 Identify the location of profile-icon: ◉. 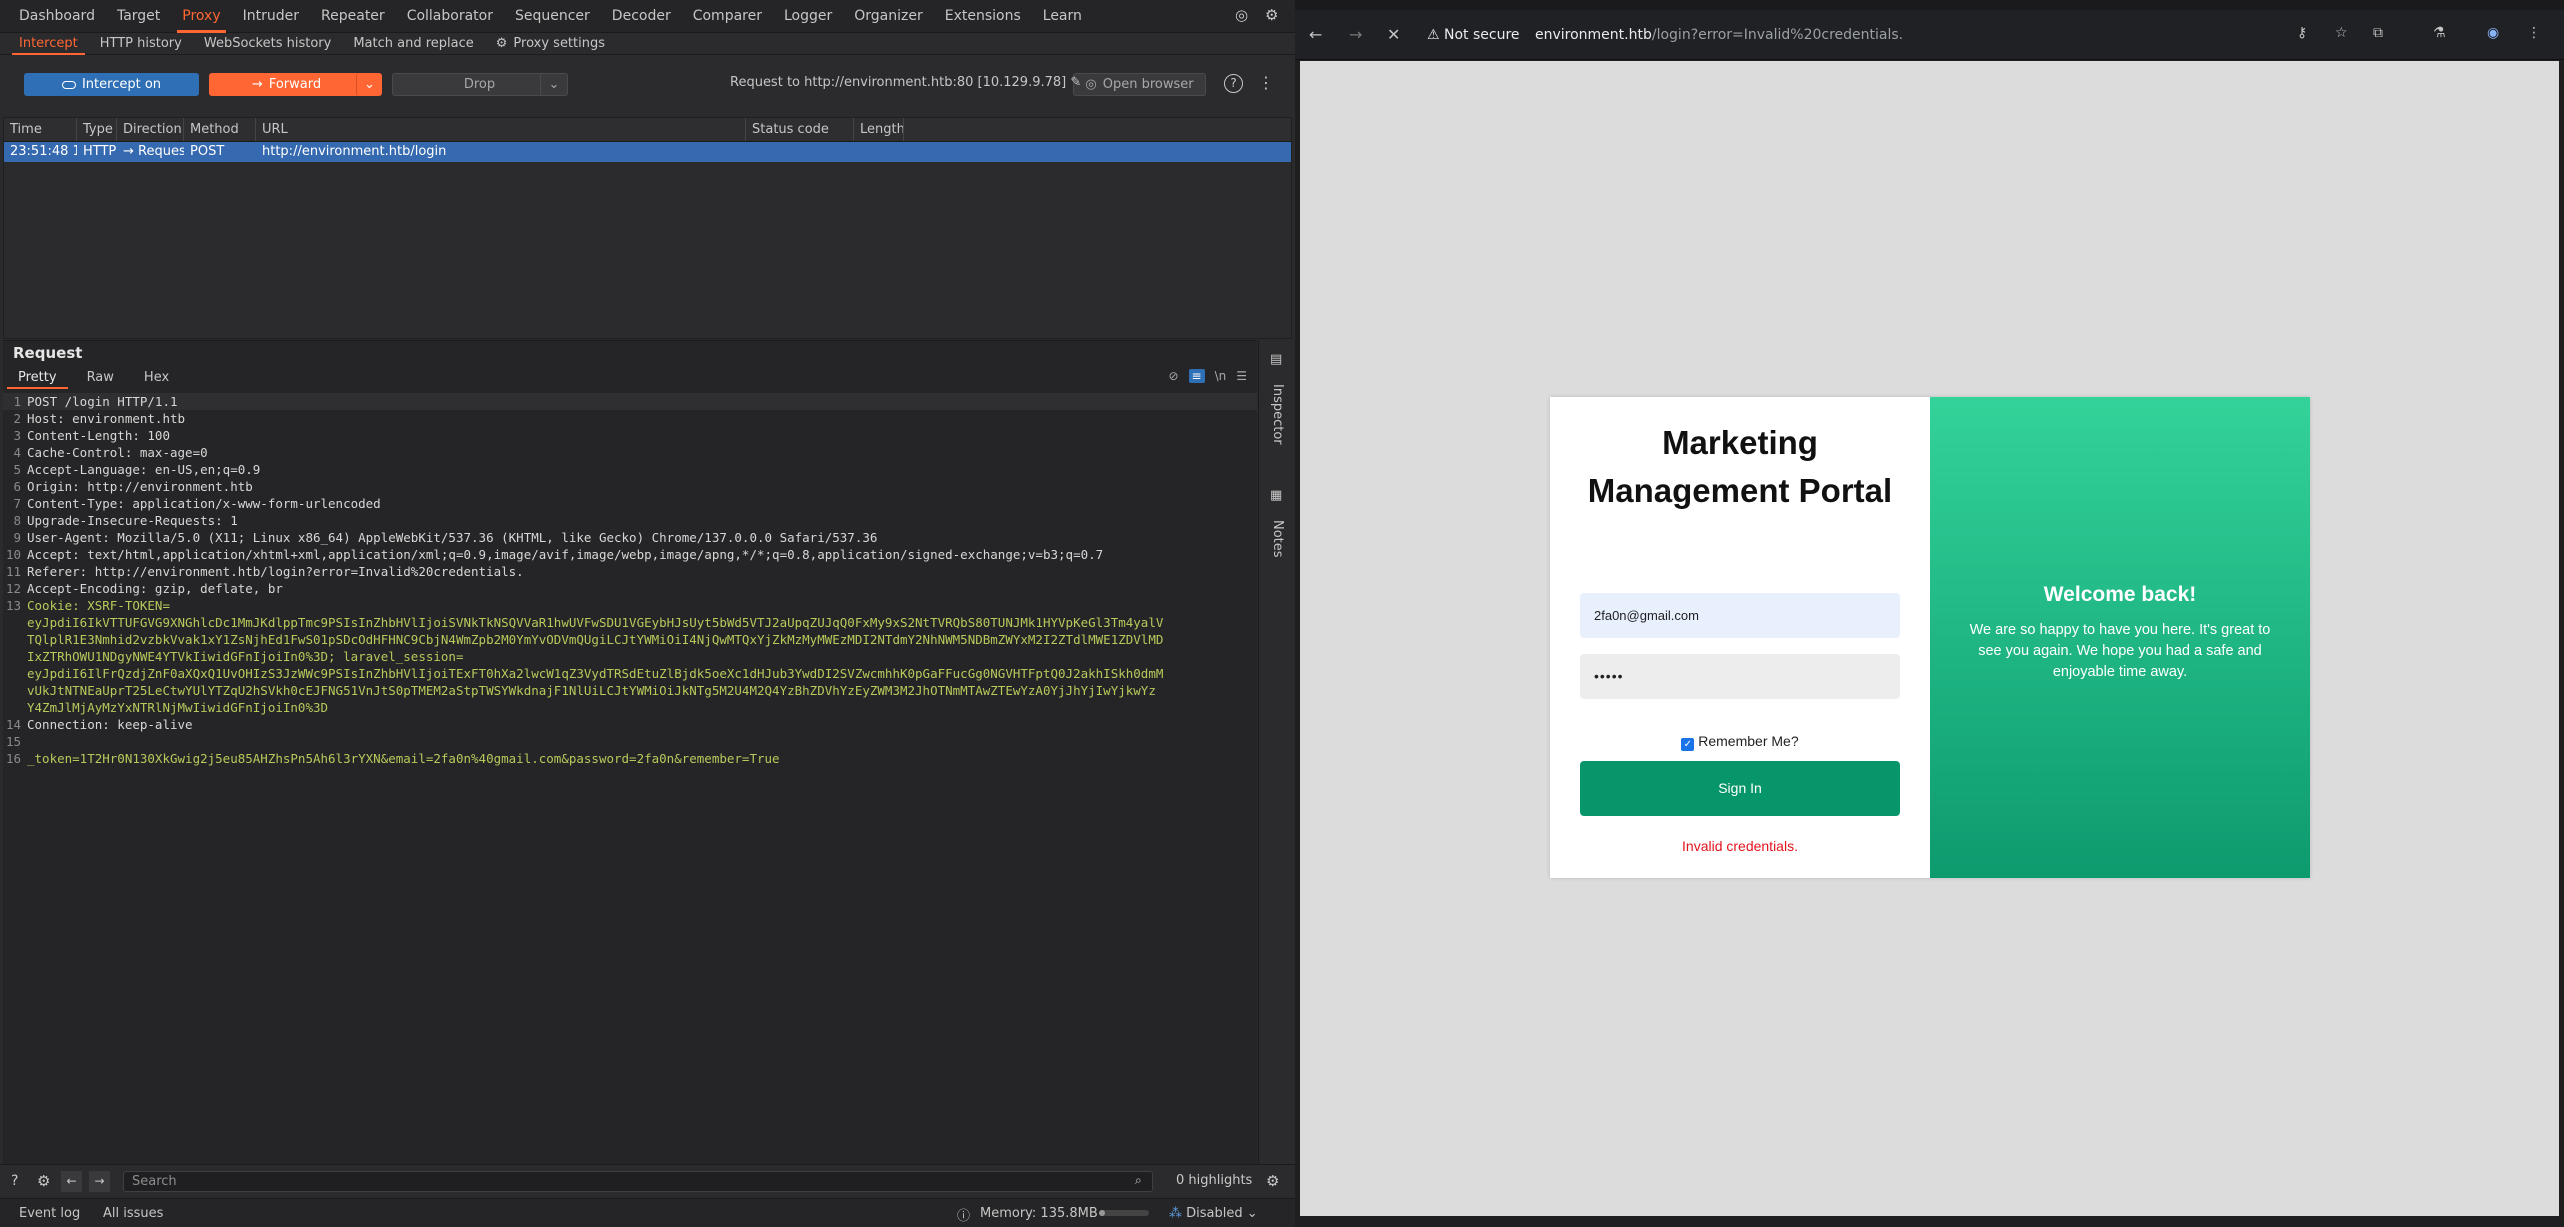
(2493, 33).